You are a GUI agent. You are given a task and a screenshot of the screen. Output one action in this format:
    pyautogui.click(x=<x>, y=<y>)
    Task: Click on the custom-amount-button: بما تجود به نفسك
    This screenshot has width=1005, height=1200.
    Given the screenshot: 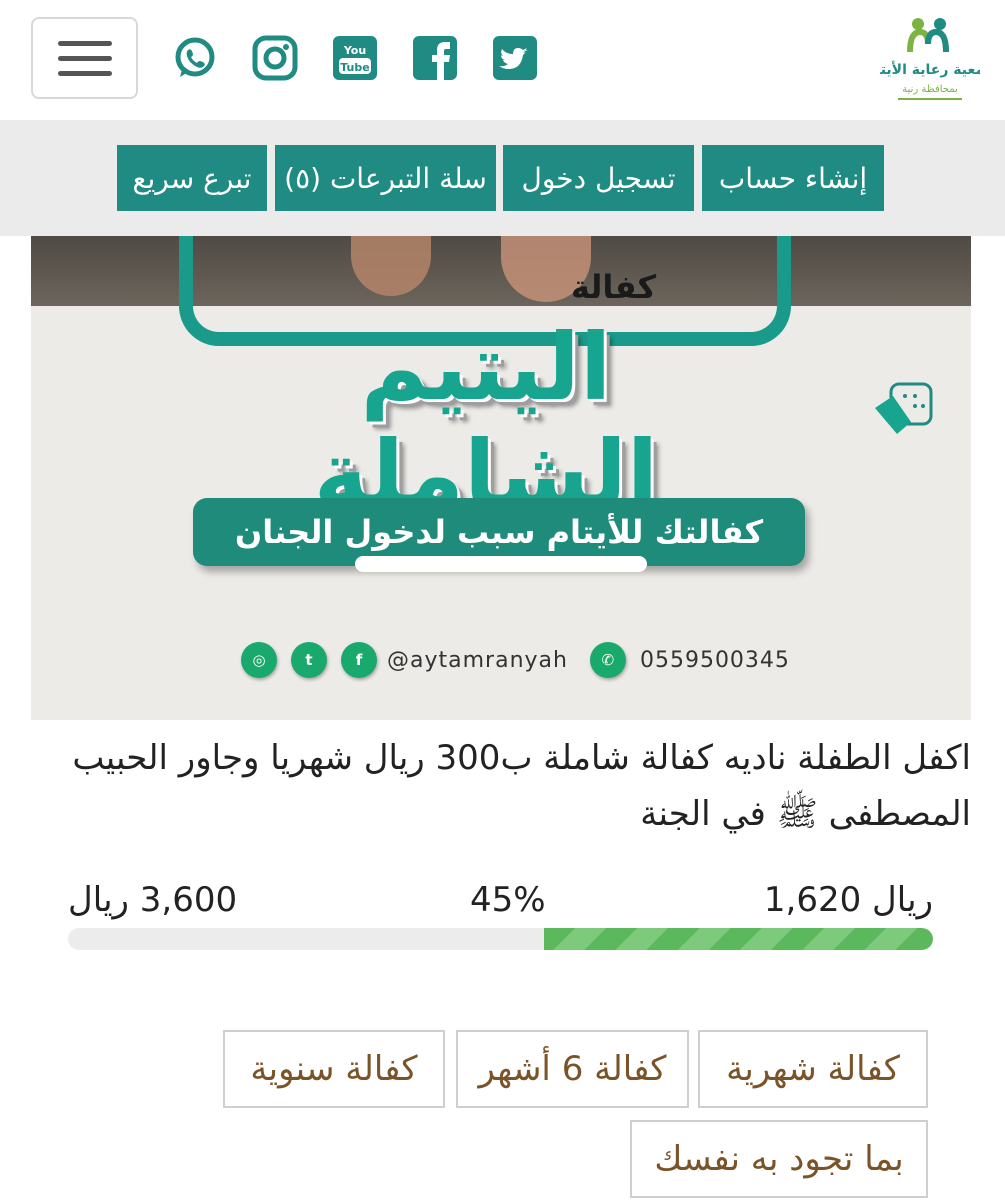 What is the action you would take?
    pyautogui.click(x=779, y=1159)
    